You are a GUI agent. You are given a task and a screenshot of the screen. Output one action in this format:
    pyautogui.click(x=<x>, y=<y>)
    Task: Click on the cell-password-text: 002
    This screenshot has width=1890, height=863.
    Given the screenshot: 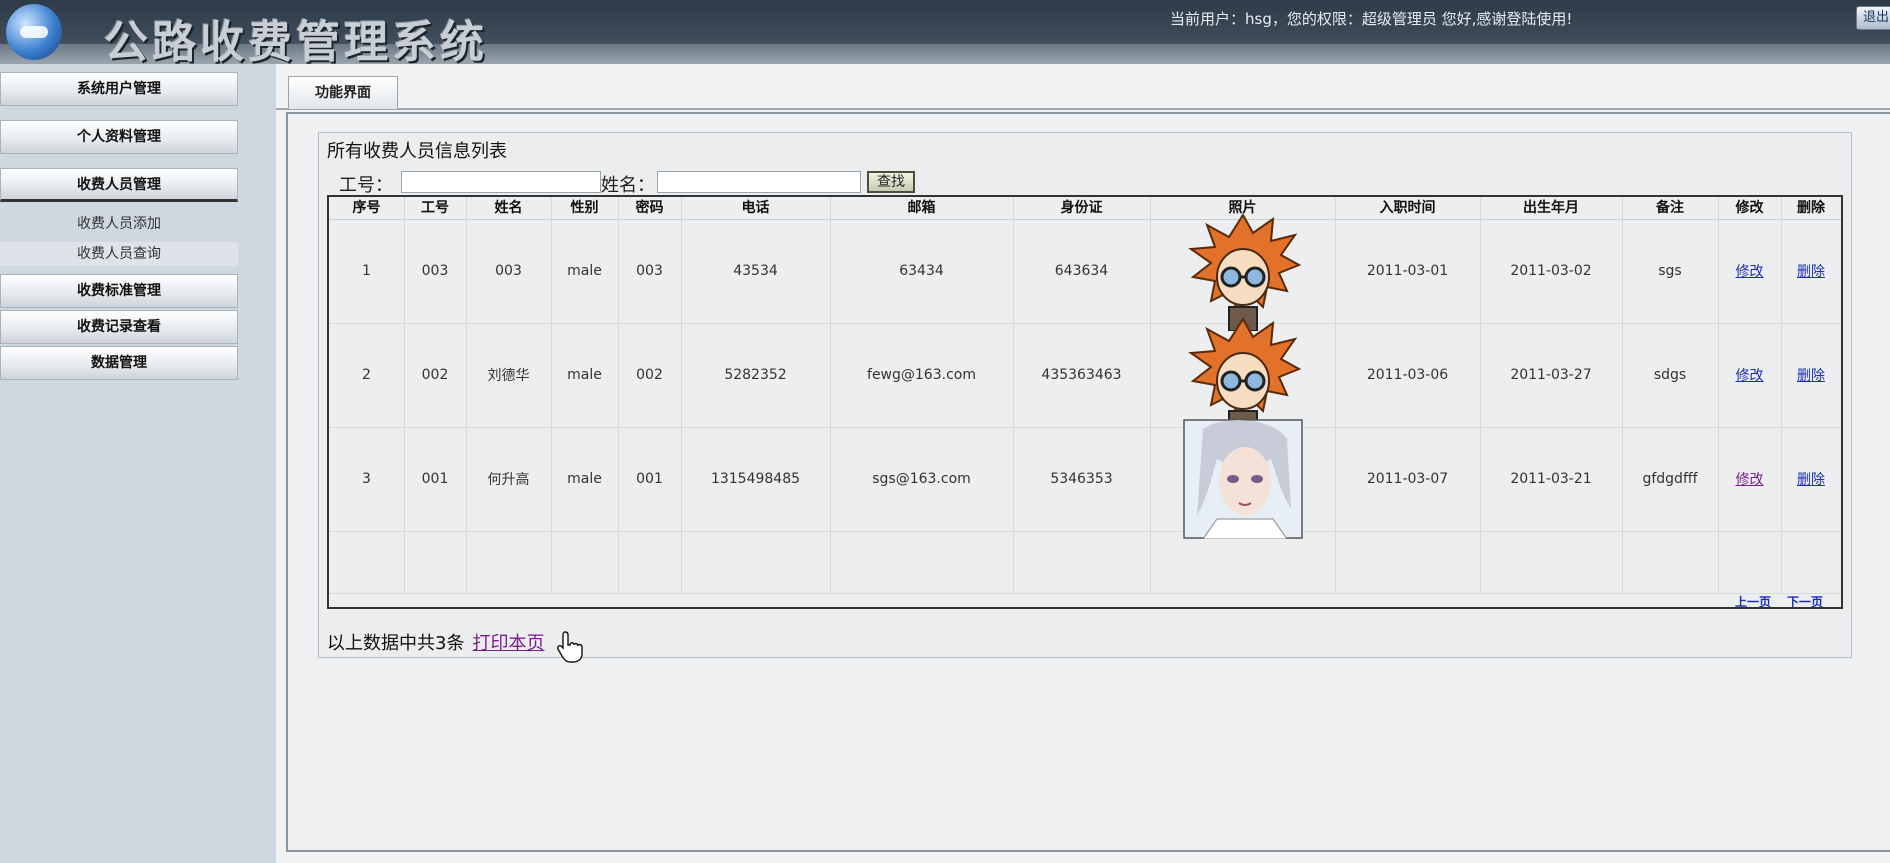 What is the action you would take?
    pyautogui.click(x=649, y=375)
    